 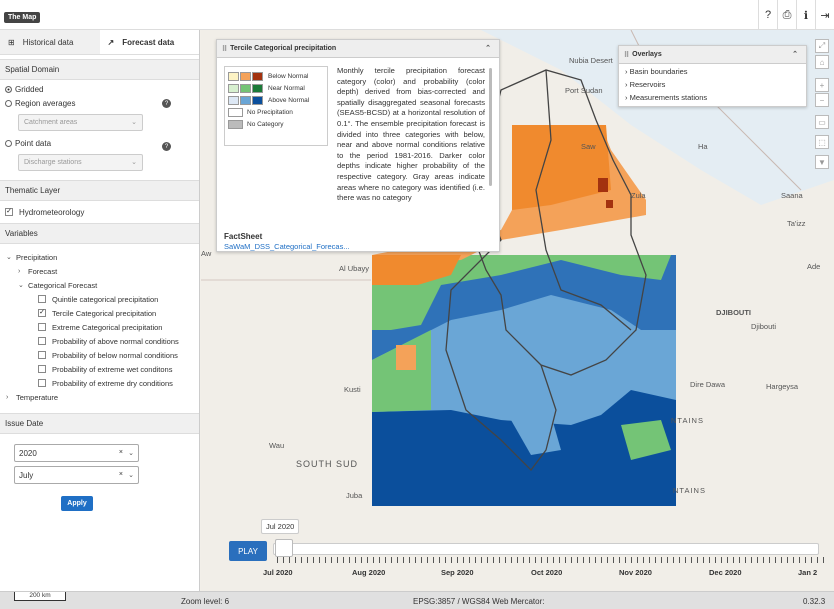 What do you see at coordinates (99, 89) in the screenshot?
I see `radio-gridded: Gridded` at bounding box center [99, 89].